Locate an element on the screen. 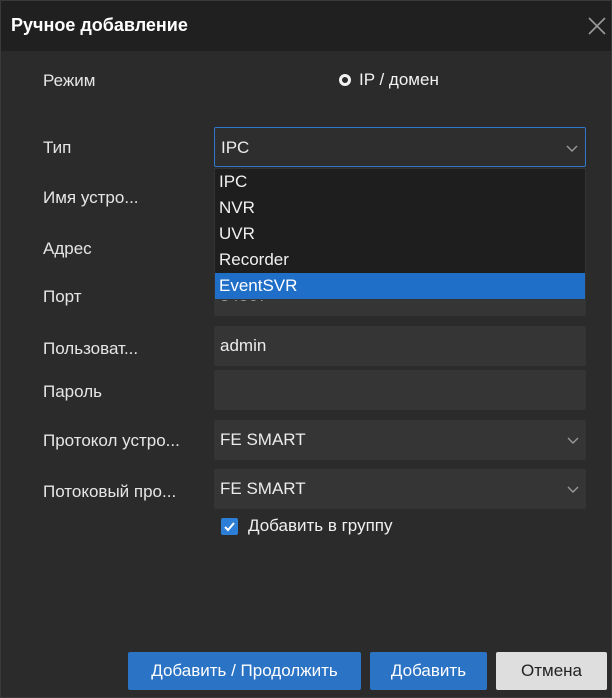 The width and height of the screenshot is (612, 698). mode-ip-domain-radio: IP / домен is located at coordinates (389, 80).